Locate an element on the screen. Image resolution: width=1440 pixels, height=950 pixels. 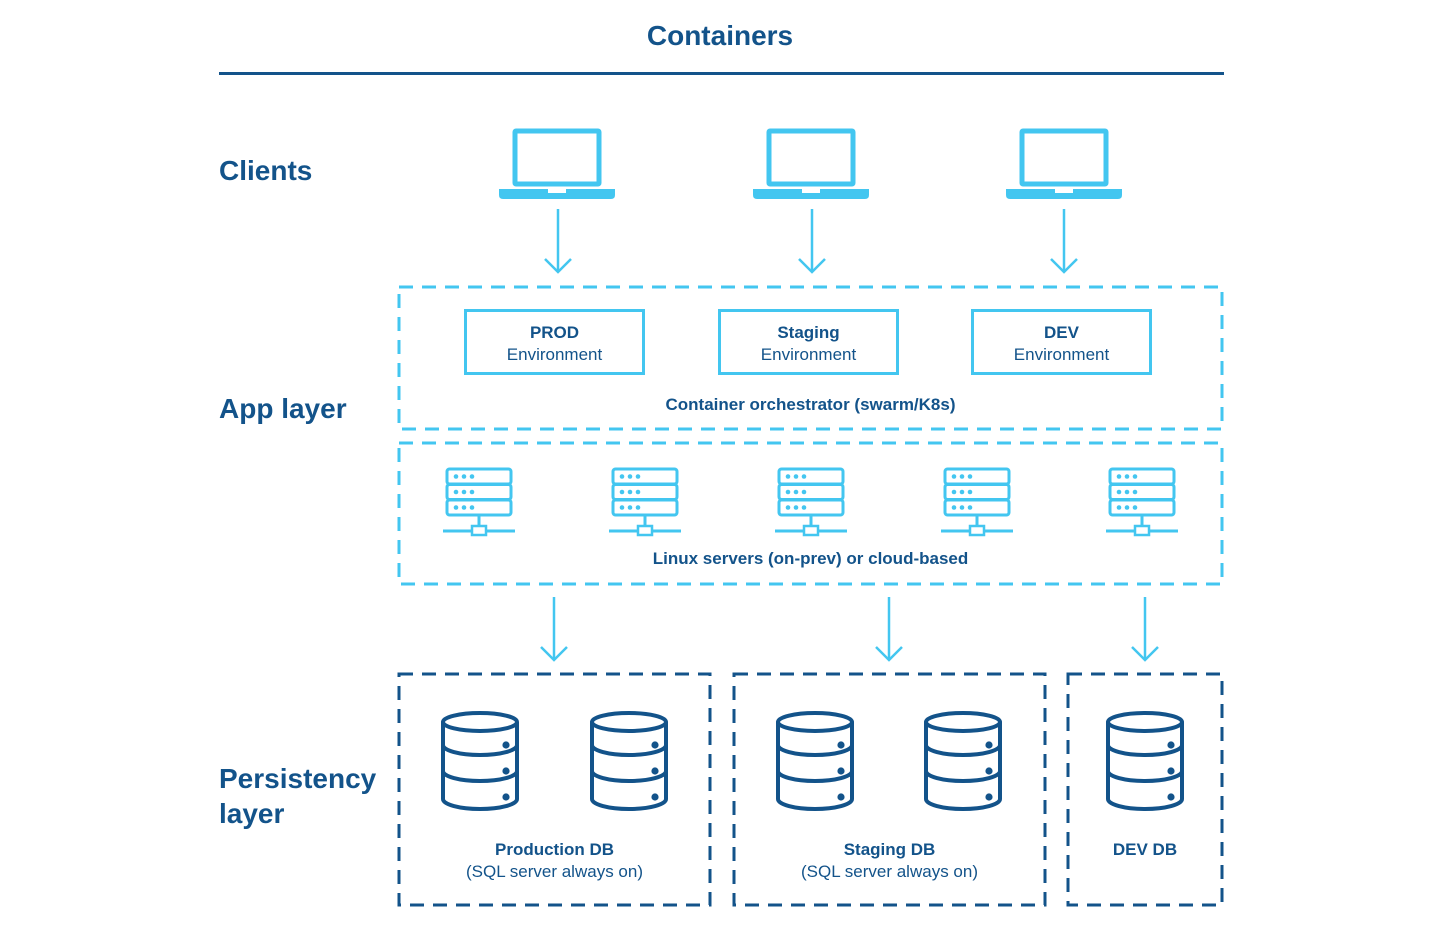
servers-caption: Linux servers (on-prev) or cloud-based is located at coordinates (810, 558).